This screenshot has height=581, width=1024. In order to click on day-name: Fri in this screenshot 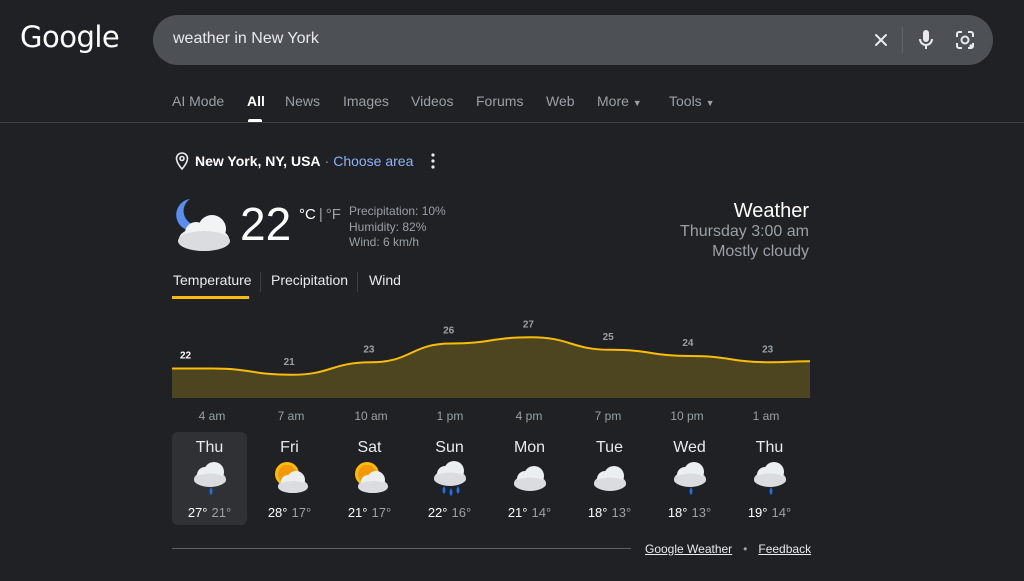, I will do `click(289, 447)`.